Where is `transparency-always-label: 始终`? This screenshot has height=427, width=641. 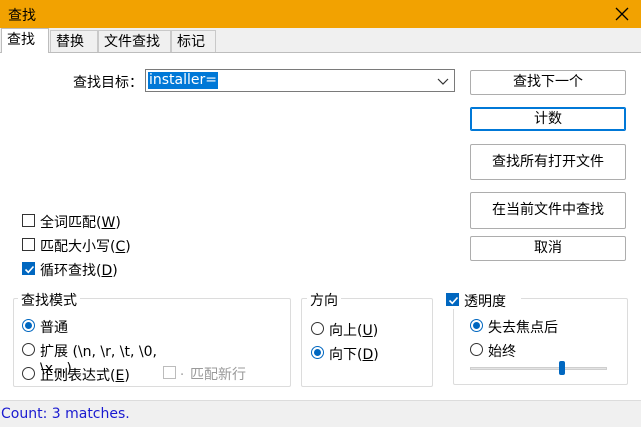 transparency-always-label: 始终 is located at coordinates (502, 352).